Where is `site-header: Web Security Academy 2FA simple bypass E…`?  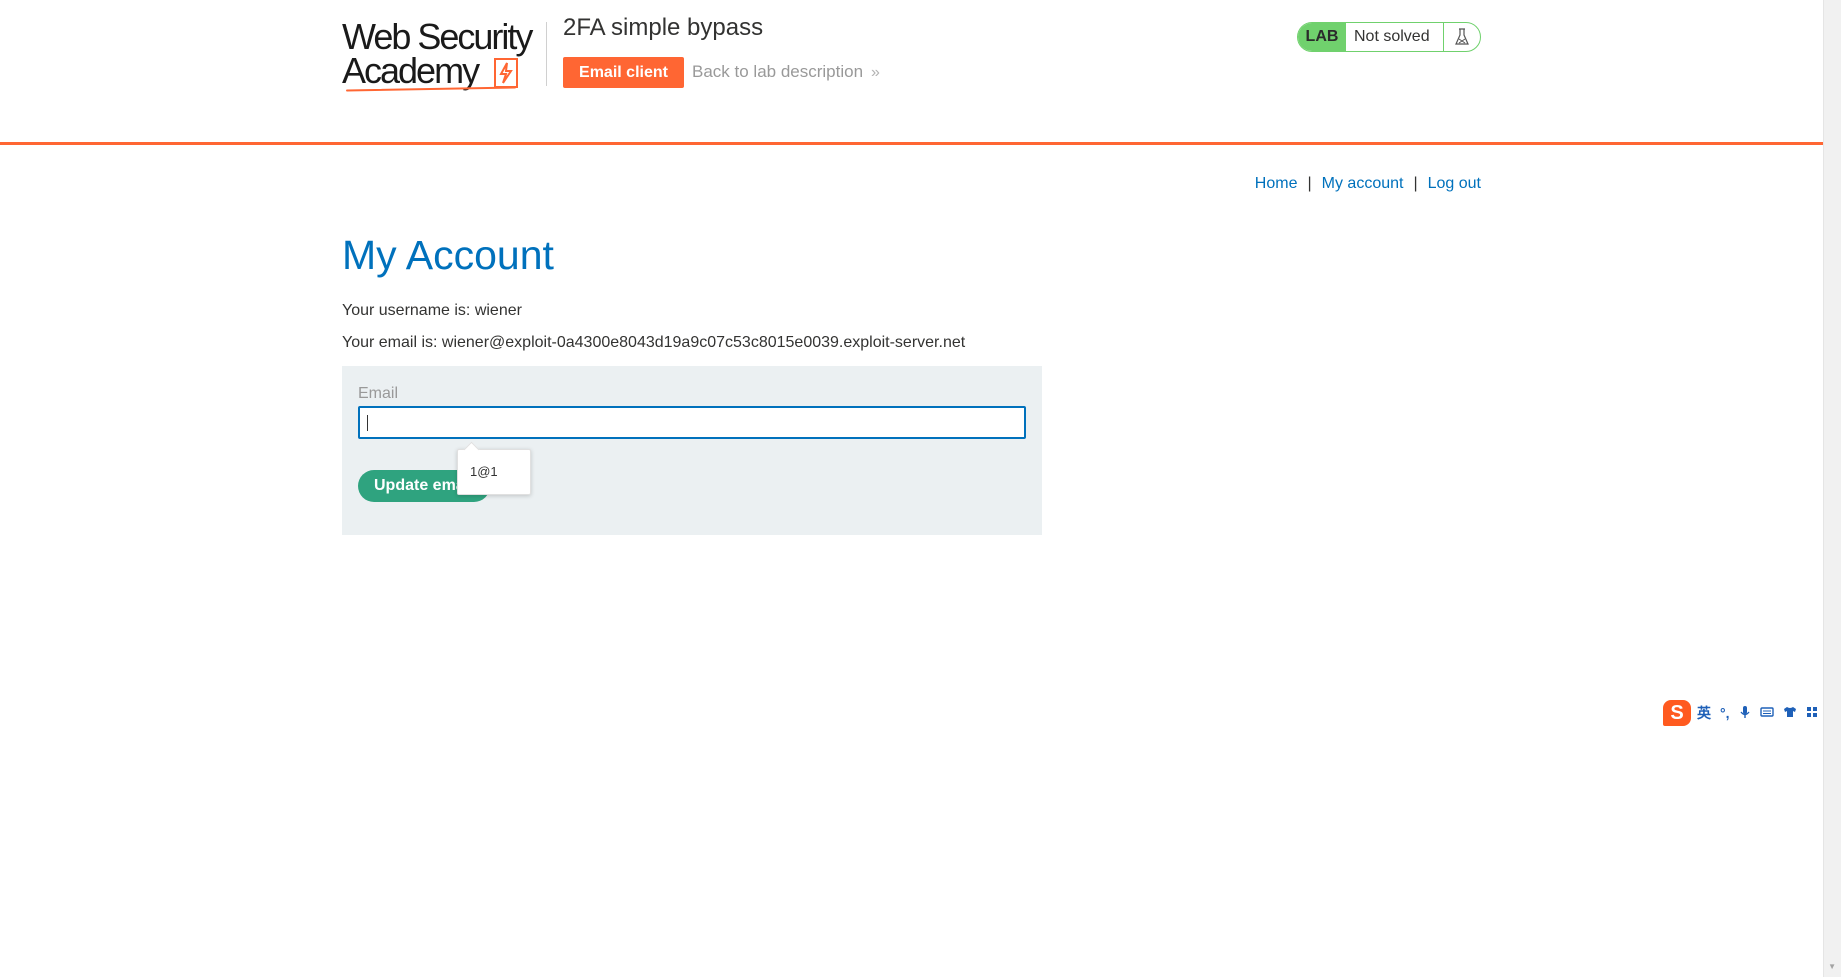
site-header: Web Security Academy 2FA simple bypass E… is located at coordinates (911, 72).